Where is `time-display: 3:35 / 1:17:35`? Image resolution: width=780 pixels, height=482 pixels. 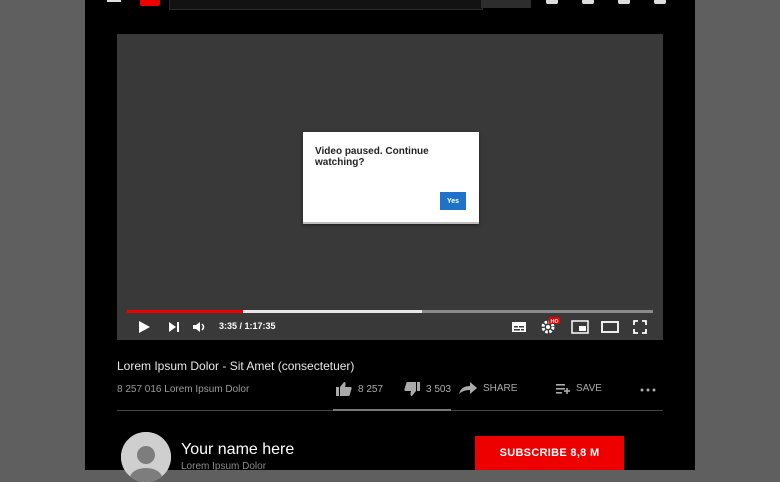 time-display: 3:35 / 1:17:35 is located at coordinates (247, 326).